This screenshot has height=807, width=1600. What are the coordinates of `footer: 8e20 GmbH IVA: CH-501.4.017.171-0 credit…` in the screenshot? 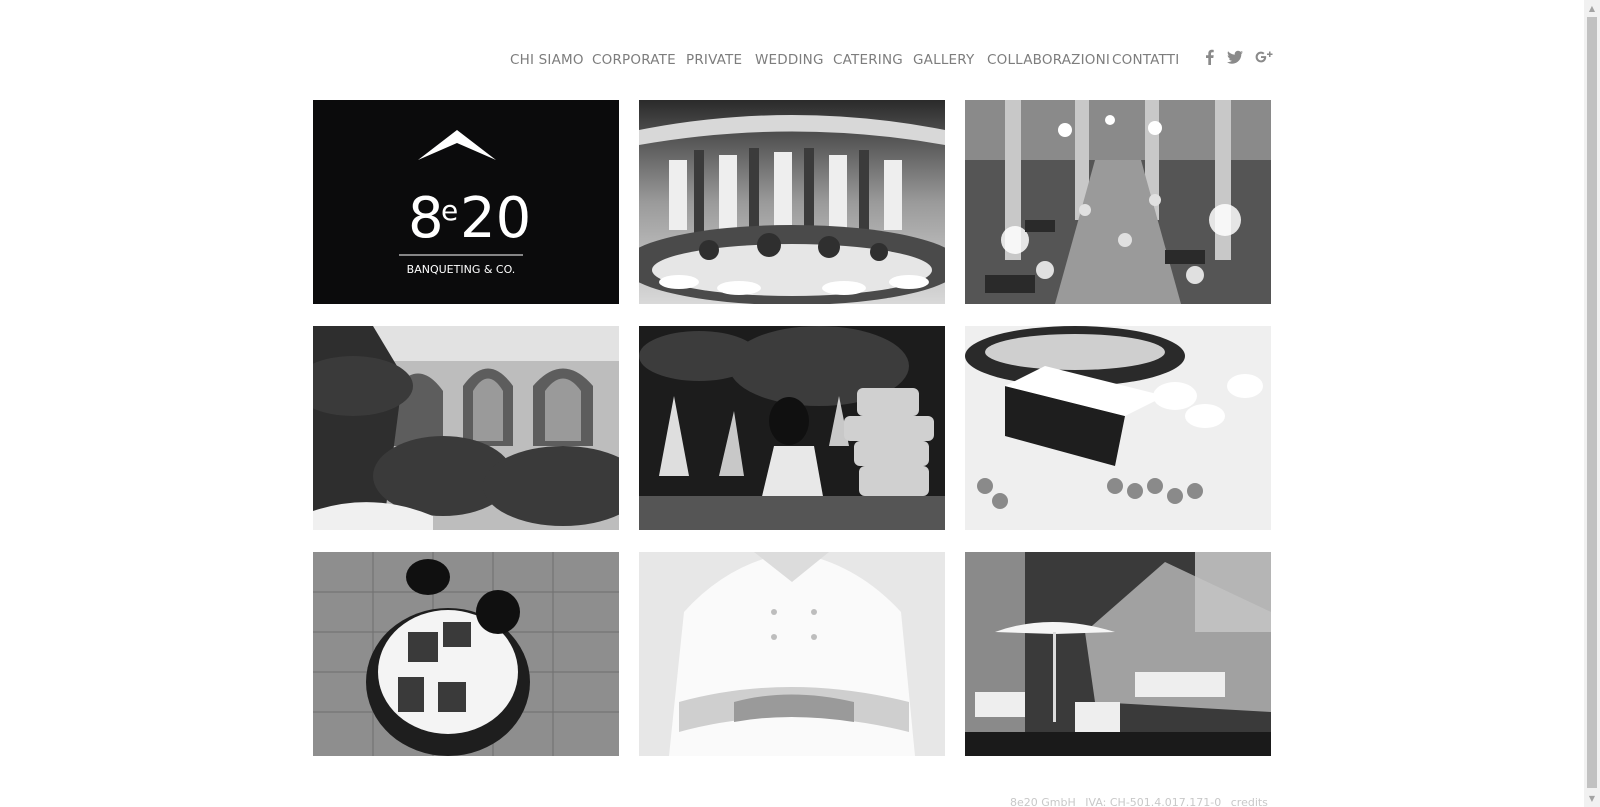 It's located at (1141, 801).